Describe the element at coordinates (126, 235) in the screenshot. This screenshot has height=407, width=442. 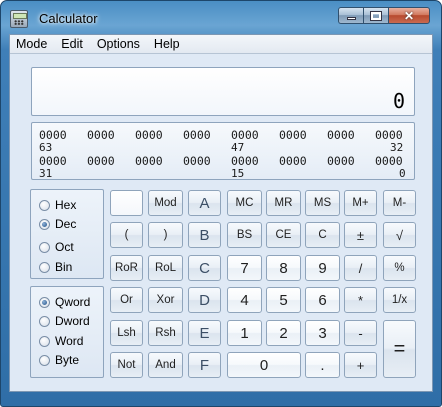
I see `open-paren-button: (` at that location.